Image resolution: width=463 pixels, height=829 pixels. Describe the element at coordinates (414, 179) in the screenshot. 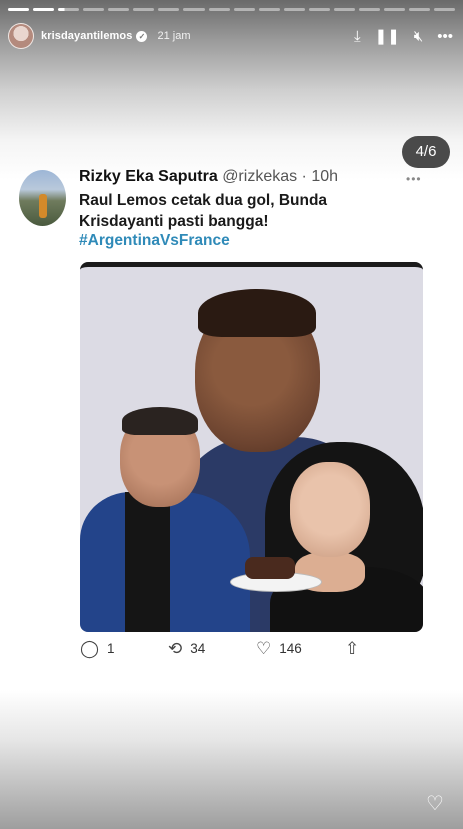

I see `tweet-more-icon: •••` at that location.